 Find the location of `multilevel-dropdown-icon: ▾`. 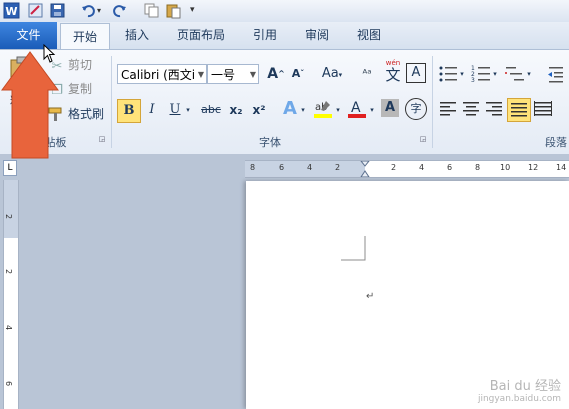

multilevel-dropdown-icon: ▾ is located at coordinates (529, 74).